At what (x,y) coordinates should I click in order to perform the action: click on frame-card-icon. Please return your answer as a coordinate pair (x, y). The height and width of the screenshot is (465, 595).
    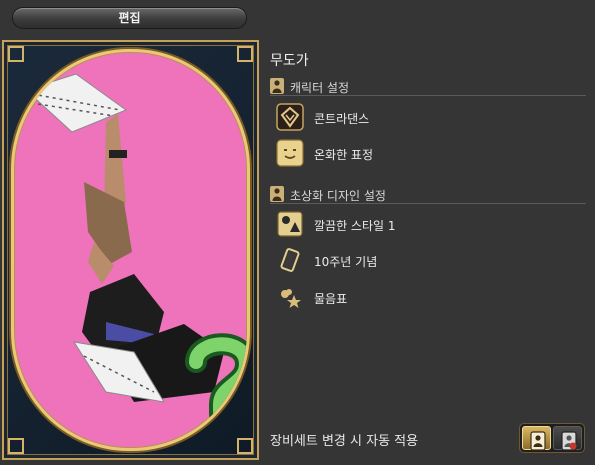
    Looking at the image, I should click on (290, 260).